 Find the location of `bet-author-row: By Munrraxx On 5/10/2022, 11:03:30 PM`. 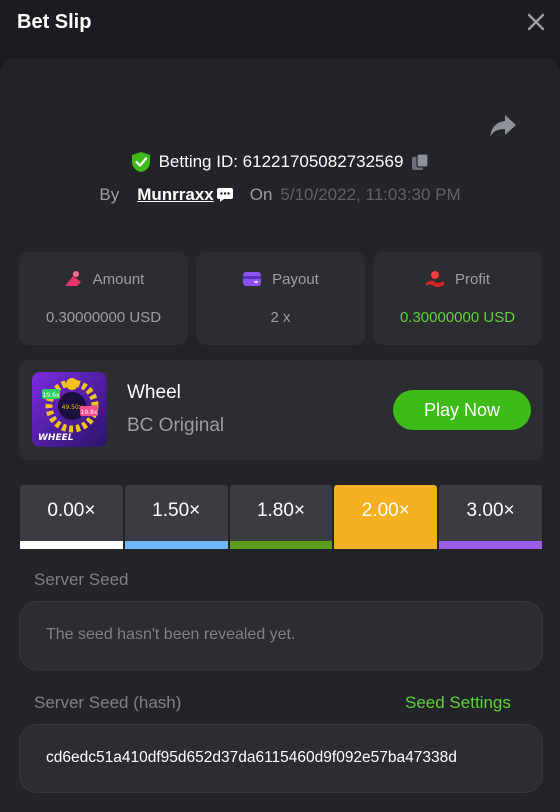

bet-author-row: By Munrraxx On 5/10/2022, 11:03:30 PM is located at coordinates (280, 195).